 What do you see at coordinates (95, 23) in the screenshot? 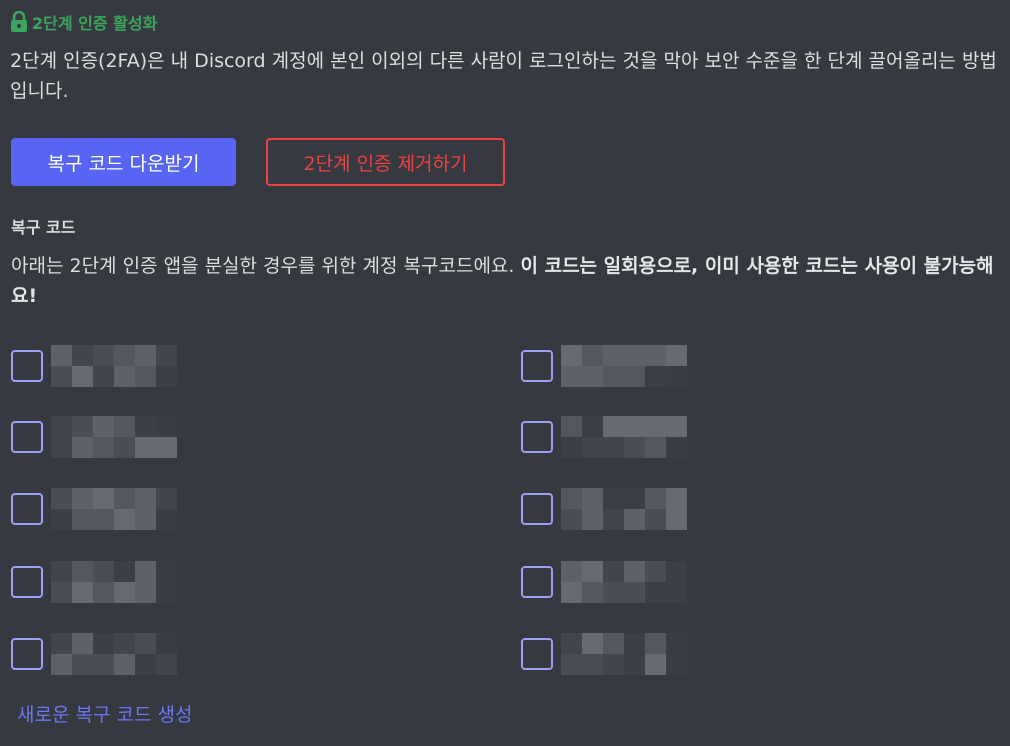
I see `page-title: 2단계 인증 활성화` at bounding box center [95, 23].